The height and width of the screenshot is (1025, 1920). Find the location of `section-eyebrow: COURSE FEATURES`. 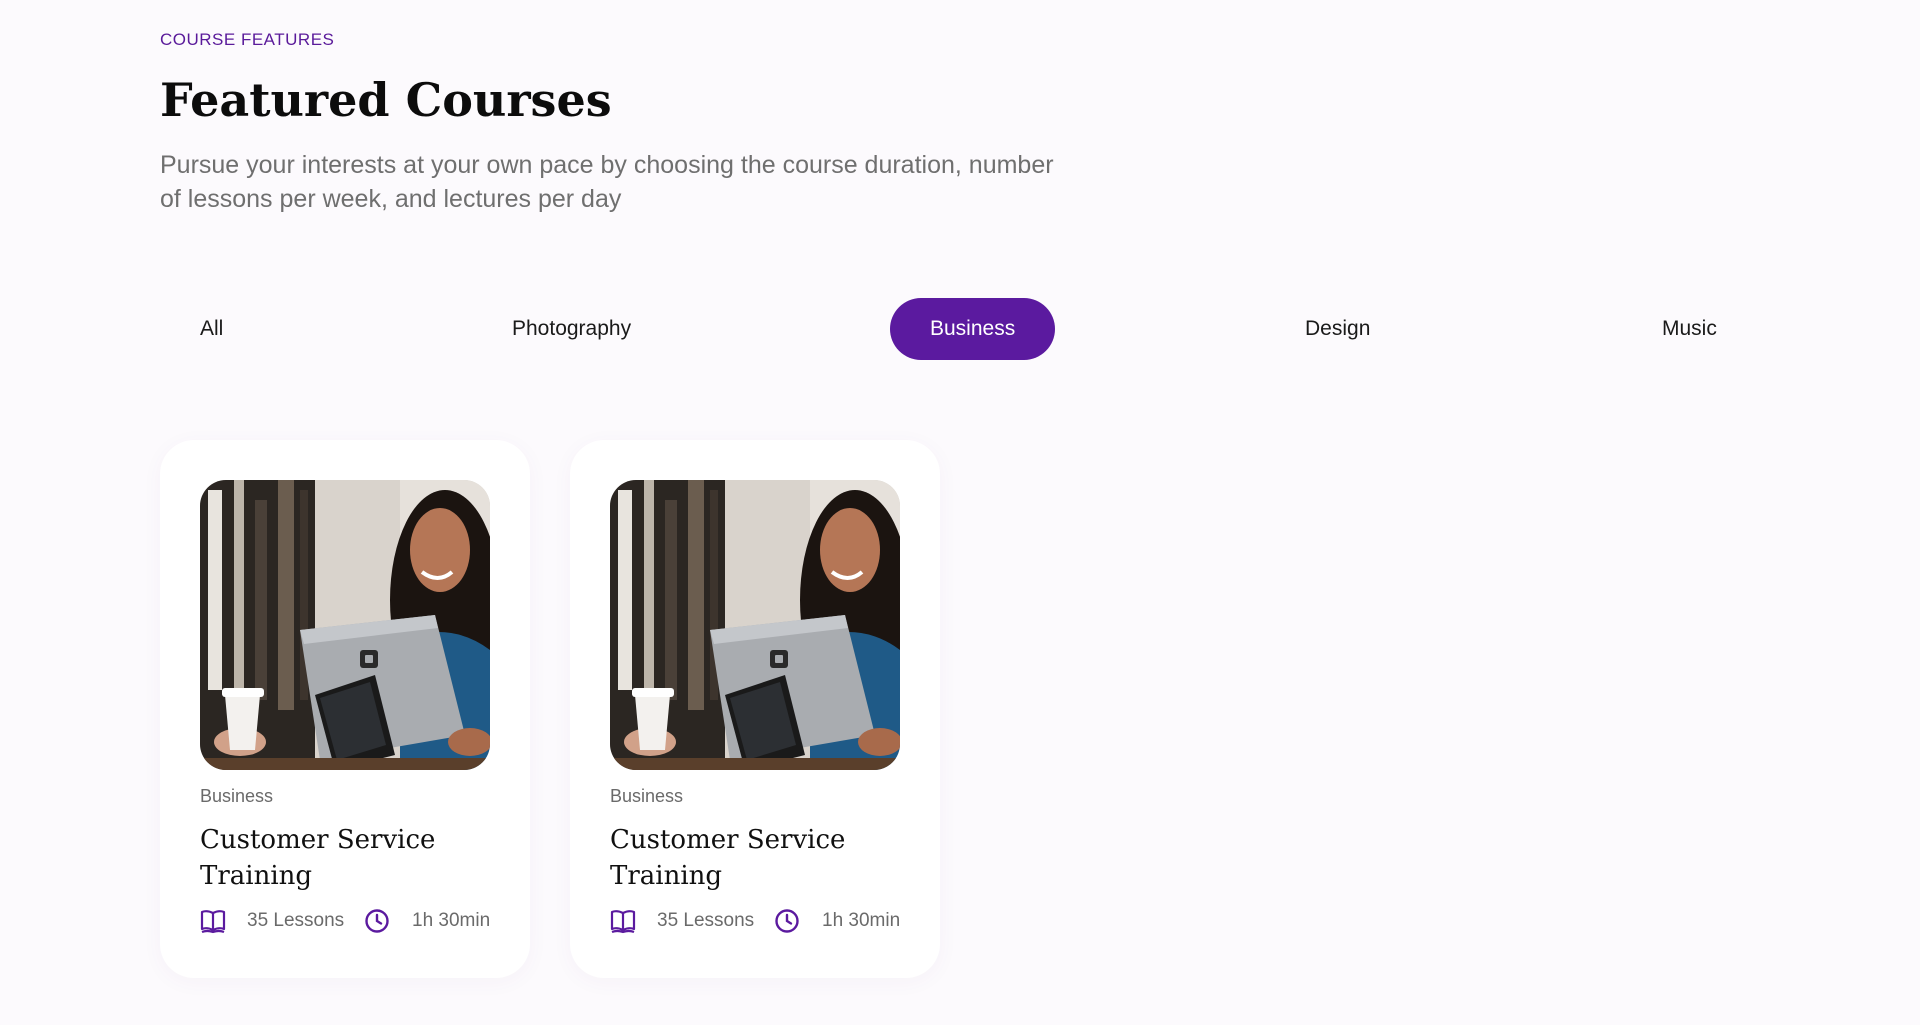

section-eyebrow: COURSE FEATURES is located at coordinates (247, 39).